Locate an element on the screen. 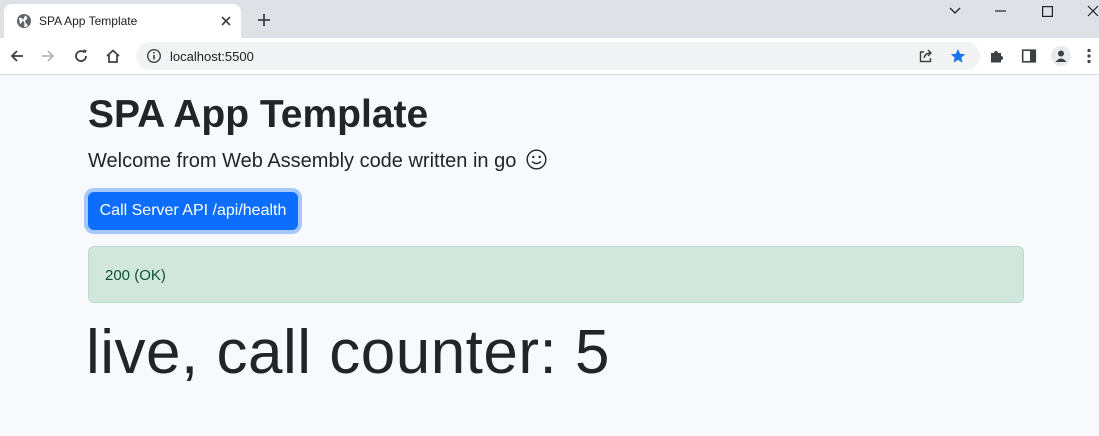 The height and width of the screenshot is (436, 1099). browser-tab: SPA App Template is located at coordinates (122, 21).